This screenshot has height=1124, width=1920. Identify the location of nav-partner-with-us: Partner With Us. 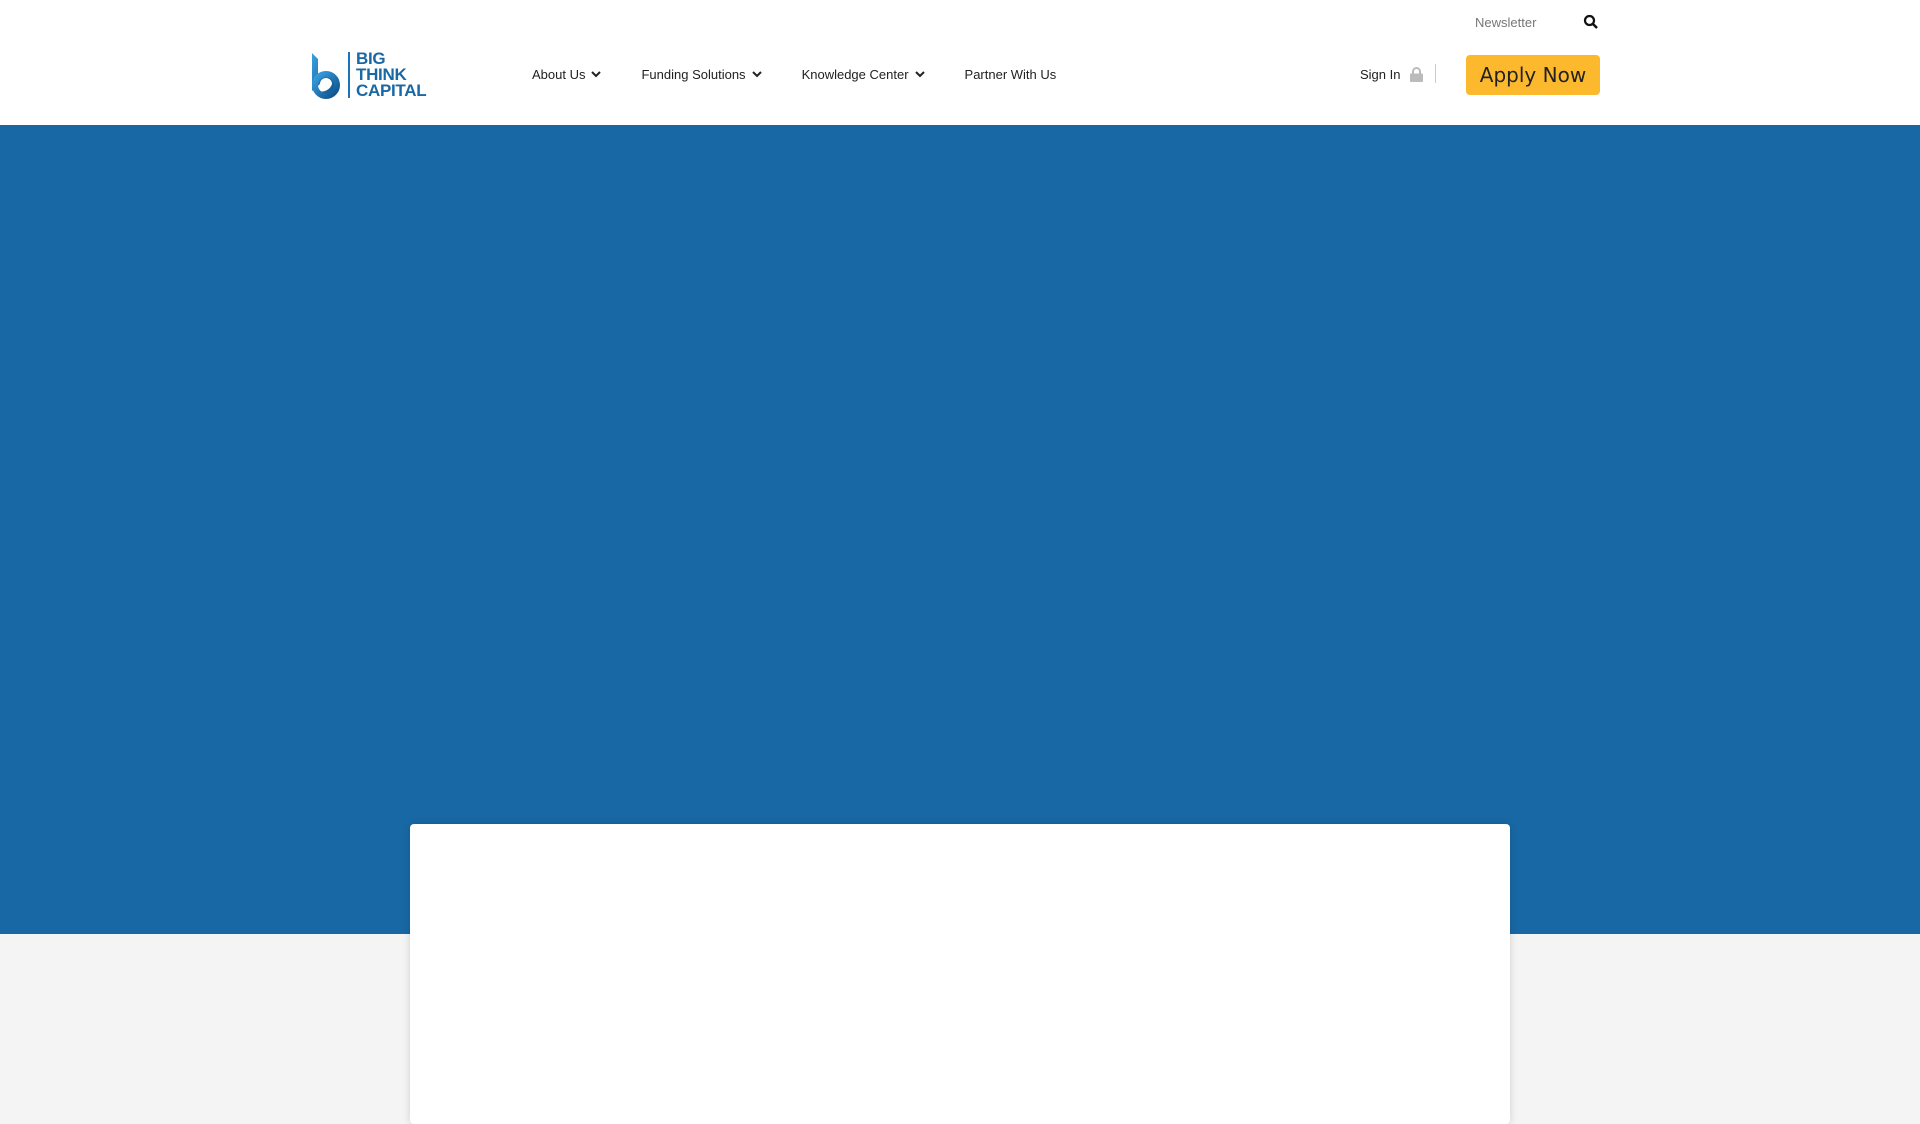
(1011, 74).